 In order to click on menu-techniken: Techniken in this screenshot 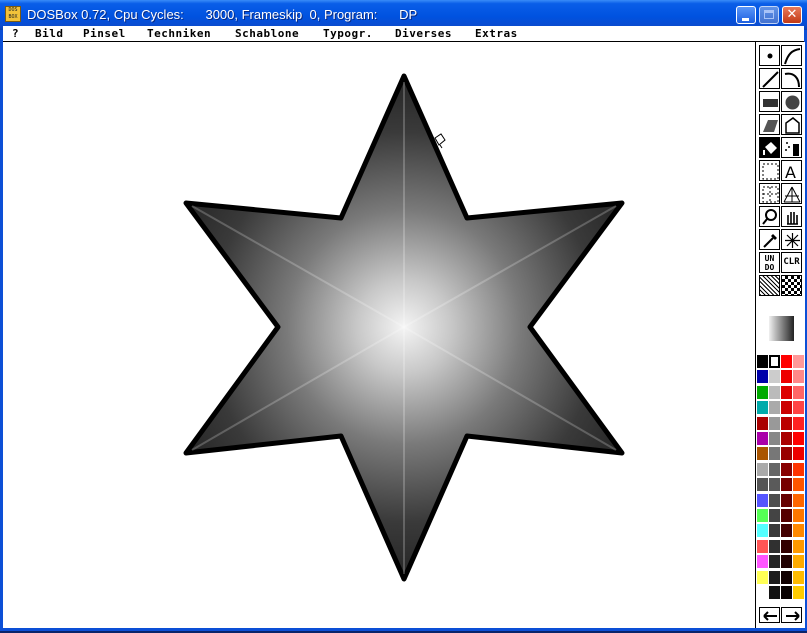, I will do `click(179, 33)`.